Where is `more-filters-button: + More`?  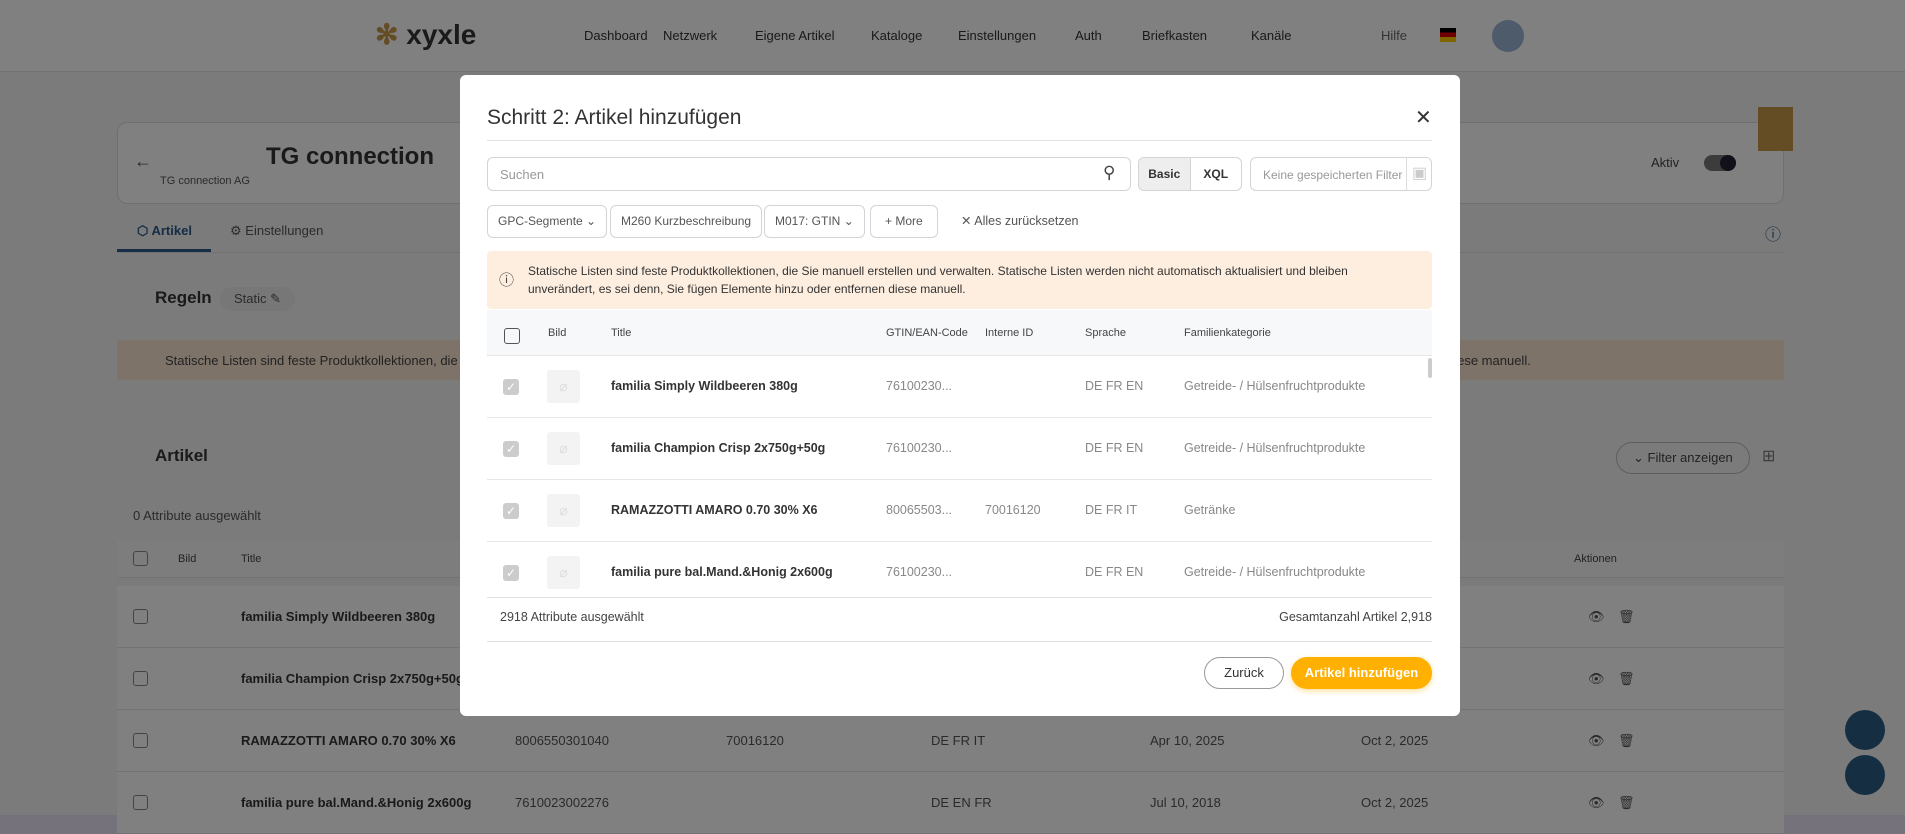 more-filters-button: + More is located at coordinates (904, 221).